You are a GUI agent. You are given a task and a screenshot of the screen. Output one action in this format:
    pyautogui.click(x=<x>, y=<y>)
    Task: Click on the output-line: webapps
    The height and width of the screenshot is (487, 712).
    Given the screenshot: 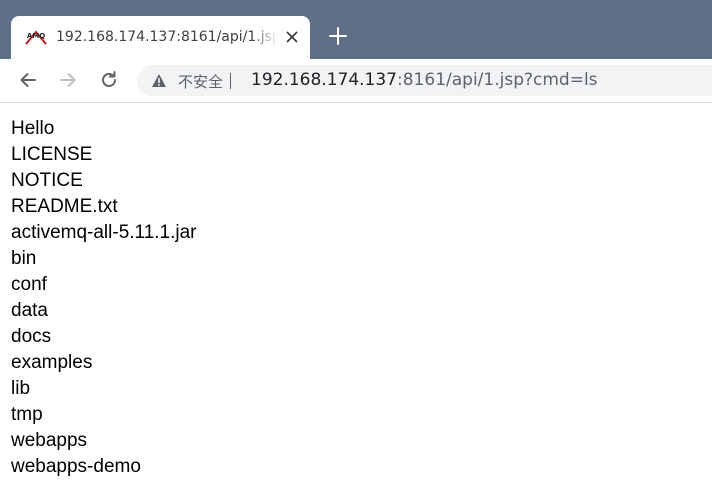 What is the action you would take?
    pyautogui.click(x=49, y=440)
    